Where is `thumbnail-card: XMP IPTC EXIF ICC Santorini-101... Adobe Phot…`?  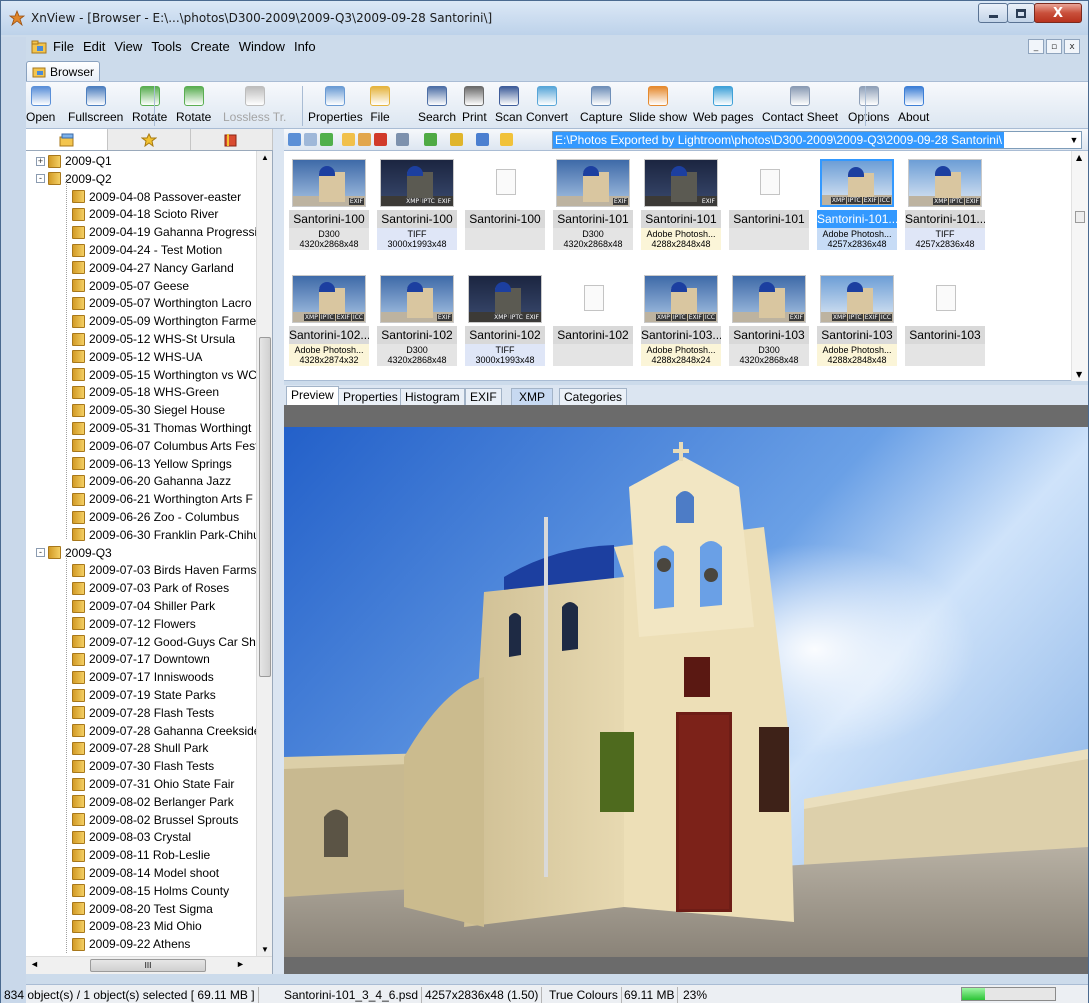
thumbnail-card: XMP IPTC EXIF ICC Santorini-101... Adobe Phot… is located at coordinates (857, 206).